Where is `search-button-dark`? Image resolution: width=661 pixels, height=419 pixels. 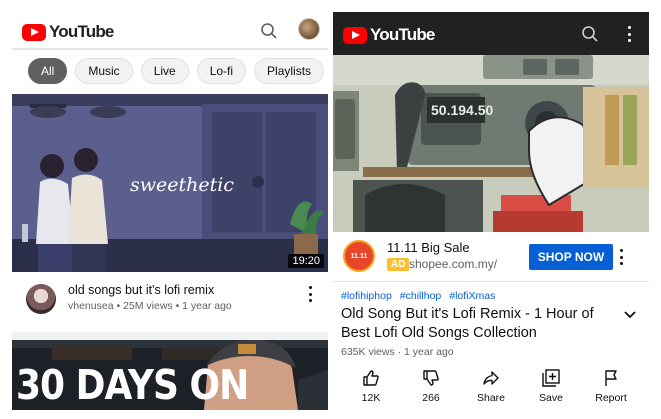 search-button-dark is located at coordinates (590, 34).